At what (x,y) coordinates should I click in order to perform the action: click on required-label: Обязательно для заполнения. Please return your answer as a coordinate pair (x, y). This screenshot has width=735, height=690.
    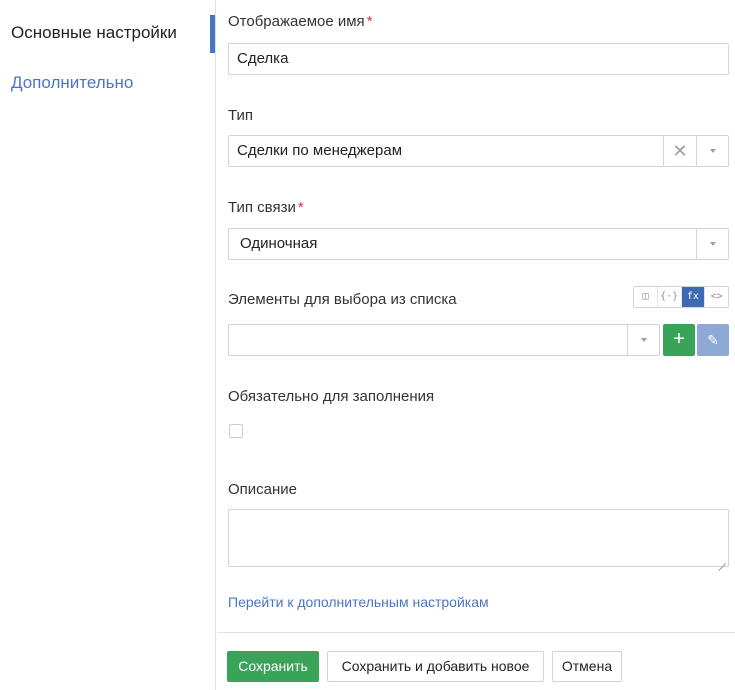
    Looking at the image, I should click on (331, 396).